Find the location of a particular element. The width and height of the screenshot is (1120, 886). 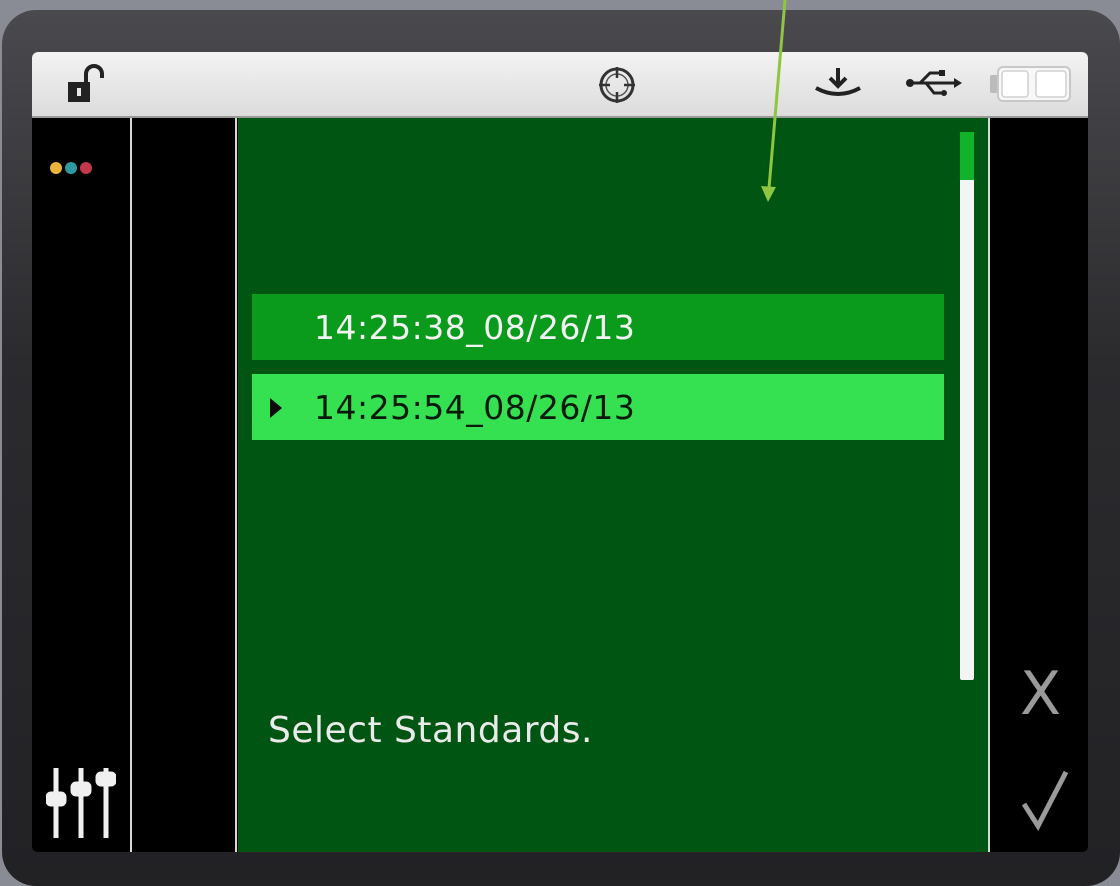

selection-arrow-icon is located at coordinates (276, 408).